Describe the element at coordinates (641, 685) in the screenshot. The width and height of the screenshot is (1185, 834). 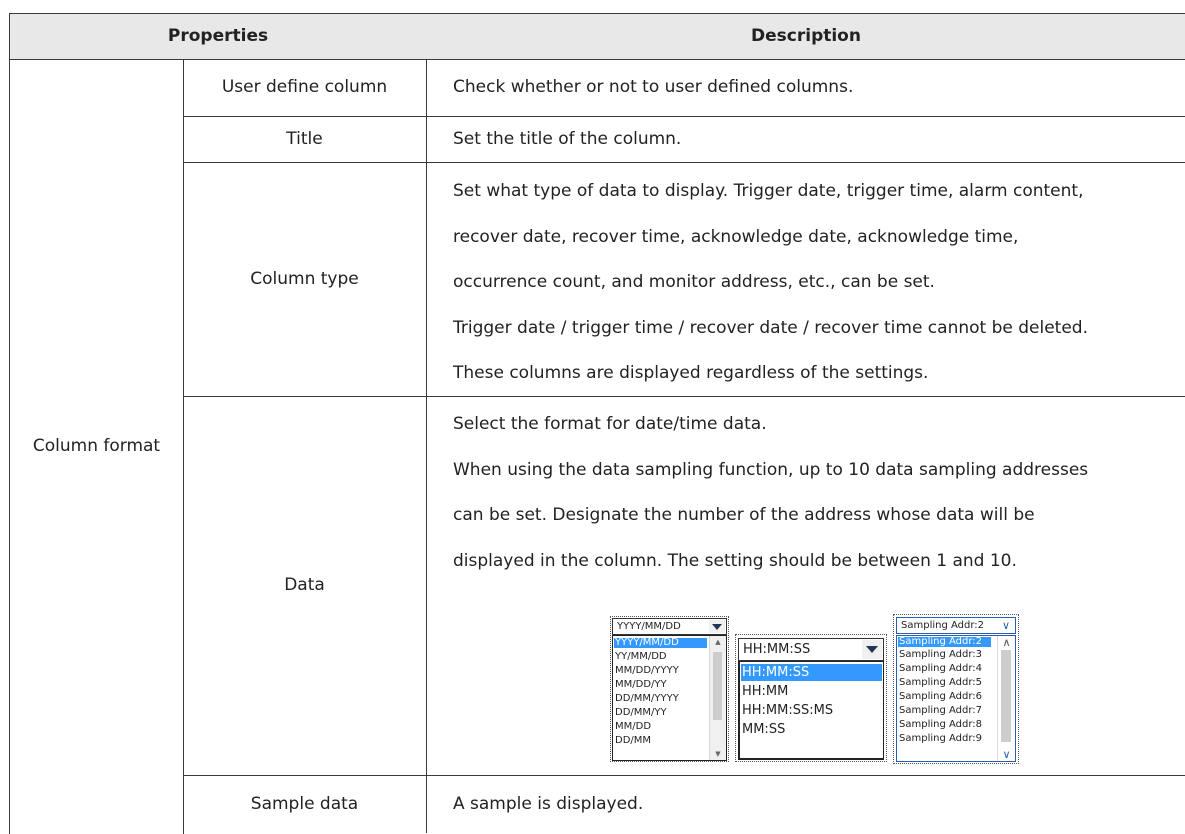
I see `list-item: MM/DD/YY` at that location.